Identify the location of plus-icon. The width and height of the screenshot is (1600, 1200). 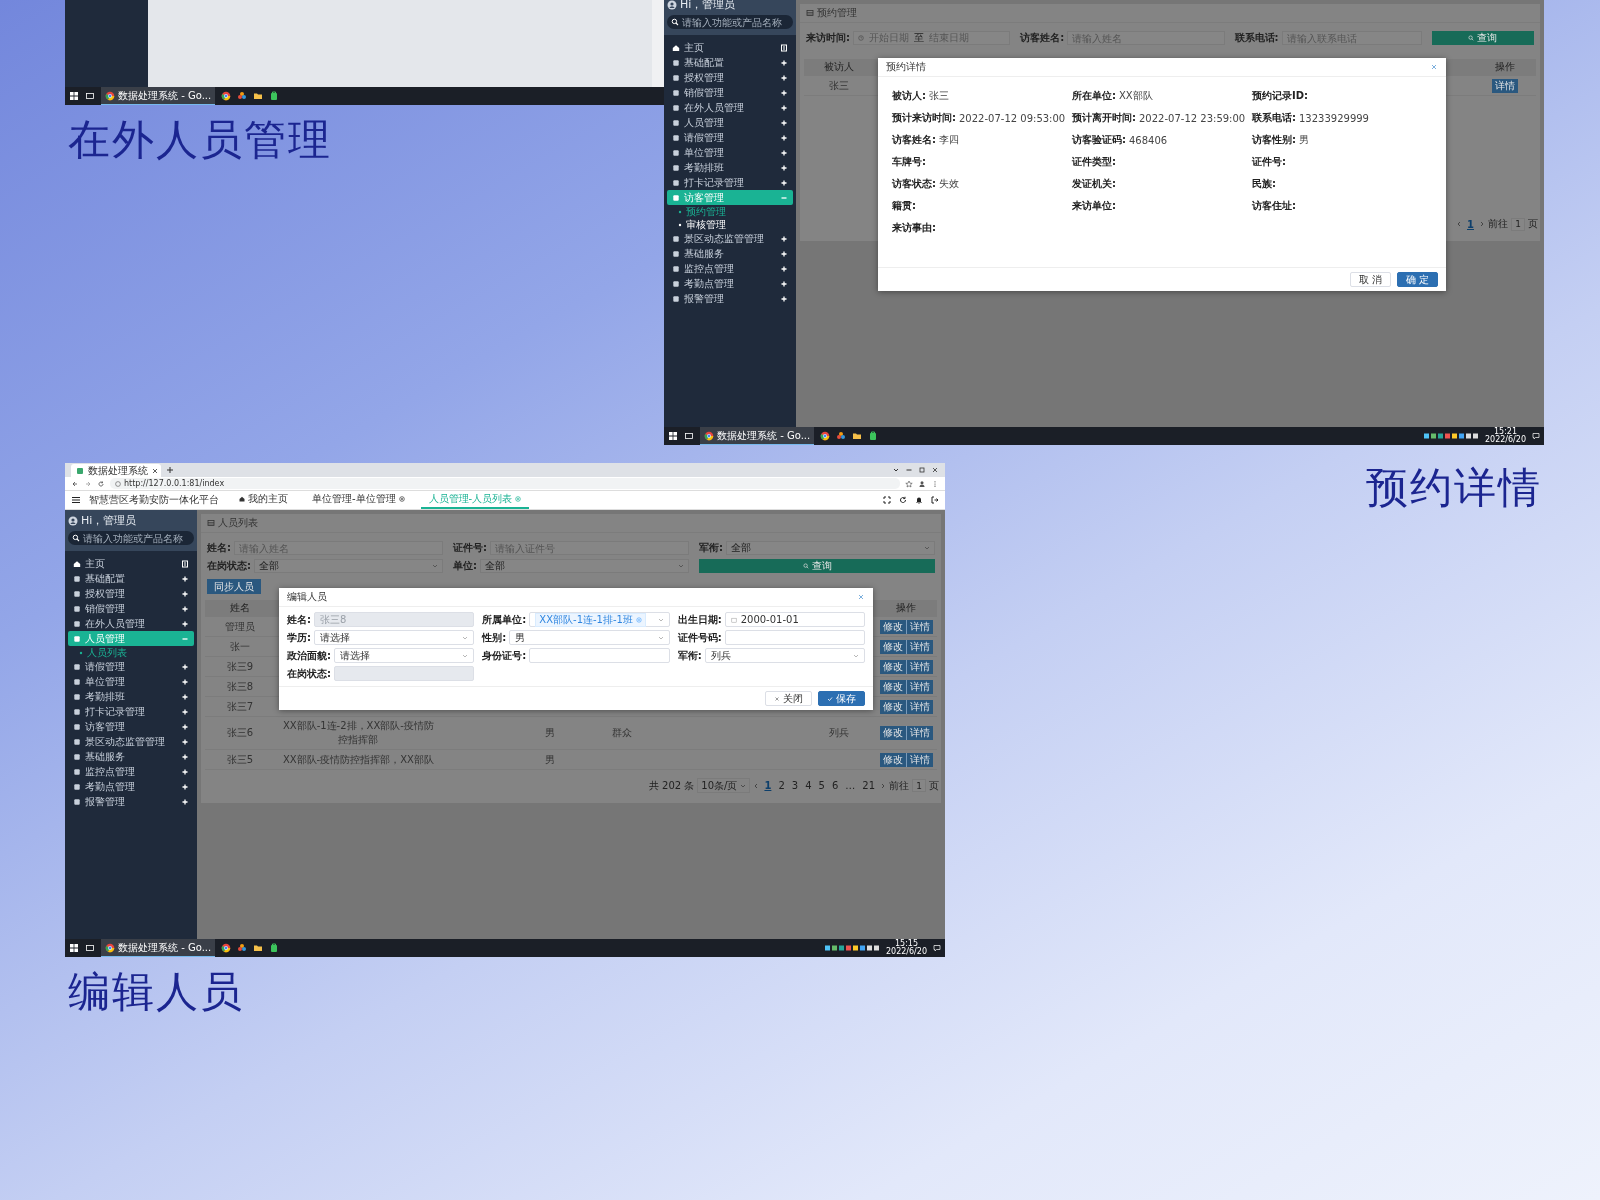
(170, 470).